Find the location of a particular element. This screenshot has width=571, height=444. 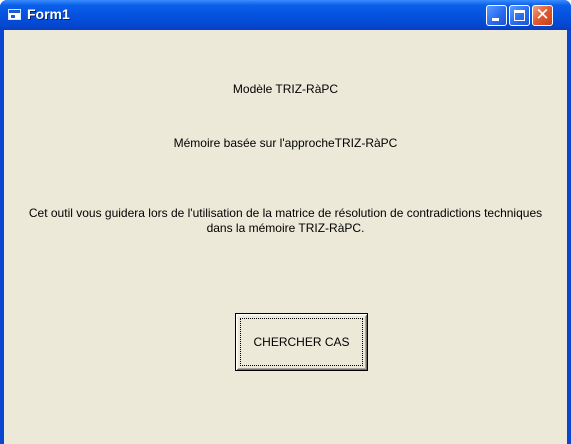

form-icon is located at coordinates (14, 14).